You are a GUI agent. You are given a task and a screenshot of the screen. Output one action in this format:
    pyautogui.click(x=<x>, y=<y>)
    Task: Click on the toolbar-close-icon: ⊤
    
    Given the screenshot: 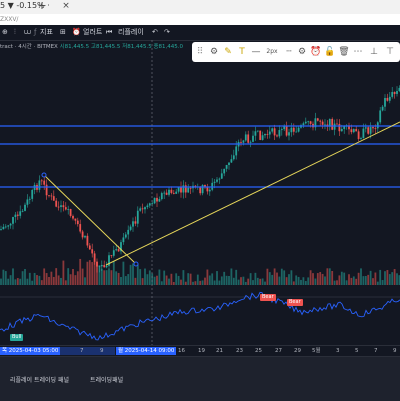 What is the action you would take?
    pyautogui.click(x=390, y=52)
    